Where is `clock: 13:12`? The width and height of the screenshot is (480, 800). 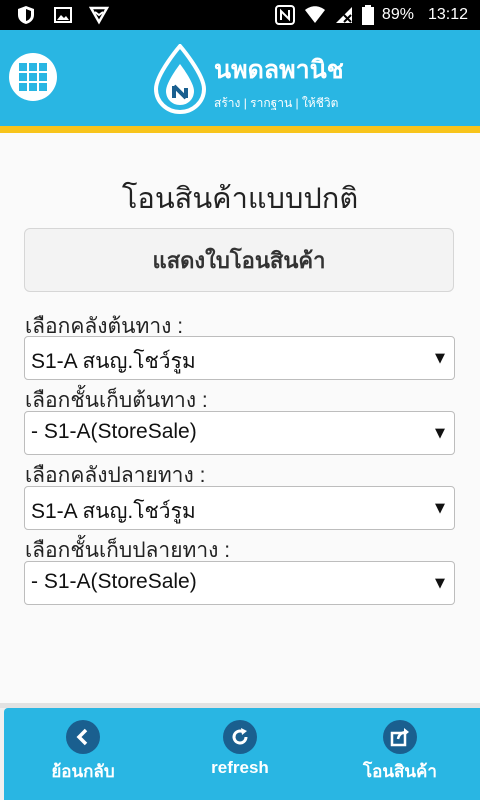 clock: 13:12 is located at coordinates (447, 14).